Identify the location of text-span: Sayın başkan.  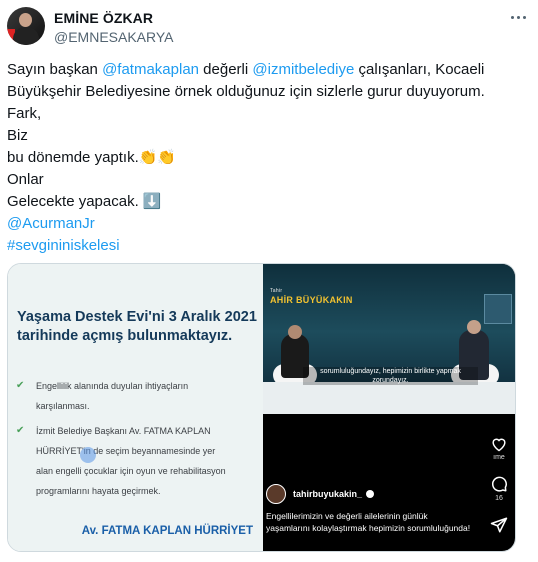
(55, 69).